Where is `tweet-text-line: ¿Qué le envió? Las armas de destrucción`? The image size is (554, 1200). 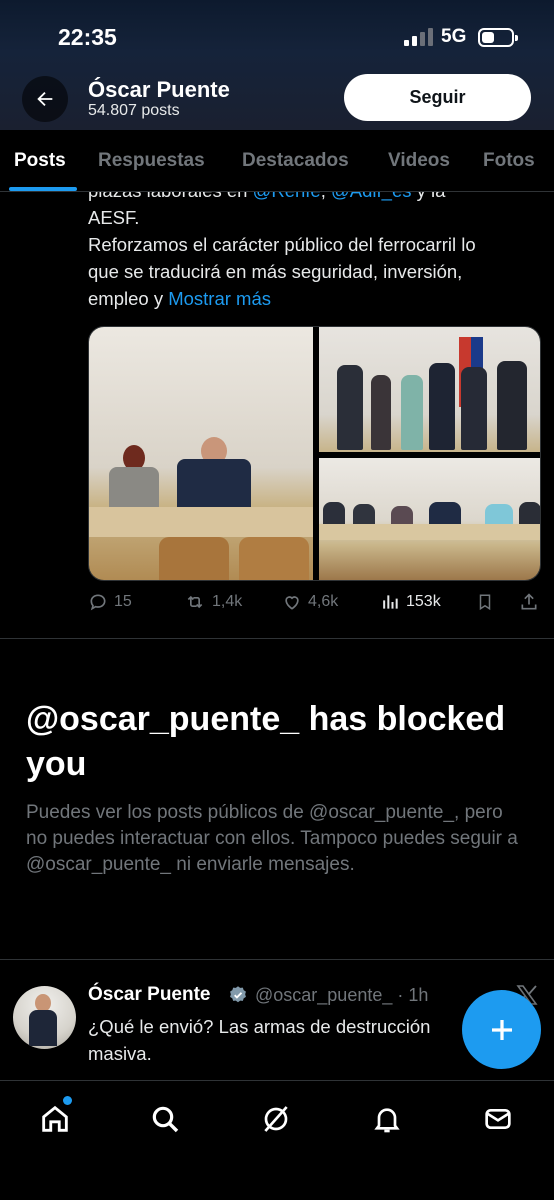
tweet-text-line: ¿Qué le envió? Las armas de destrucción is located at coordinates (259, 1026).